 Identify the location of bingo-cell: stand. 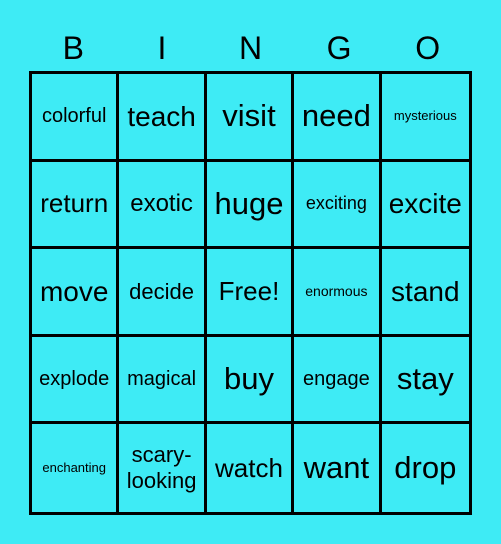
(425, 293).